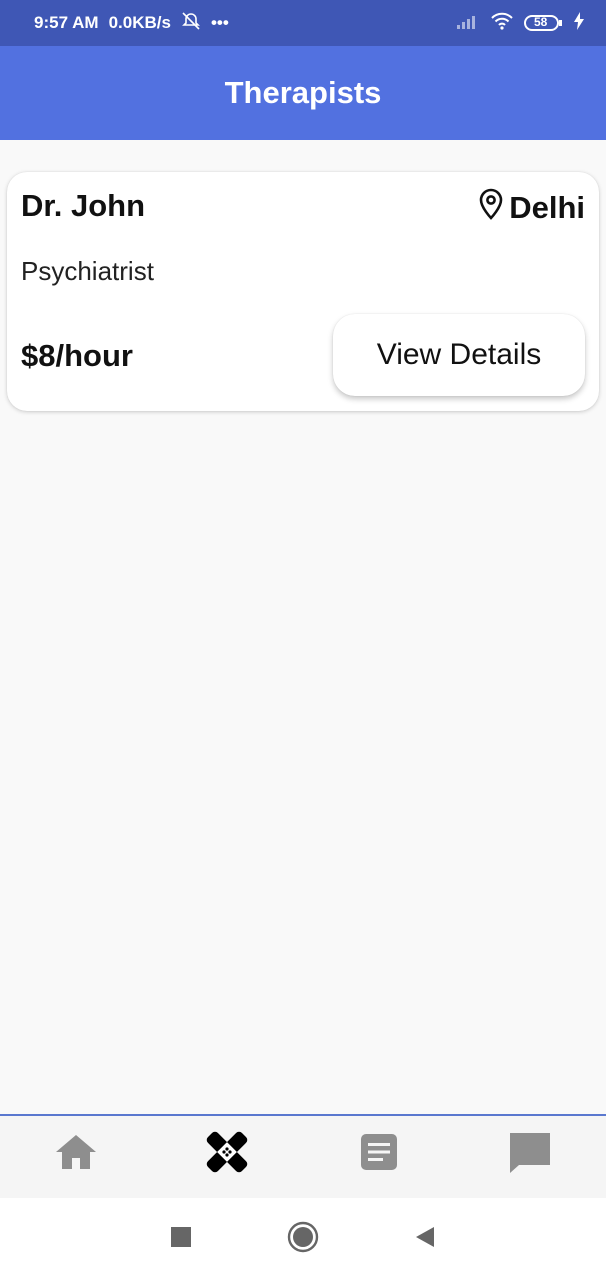  I want to click on system-nav-bar, so click(303, 1239).